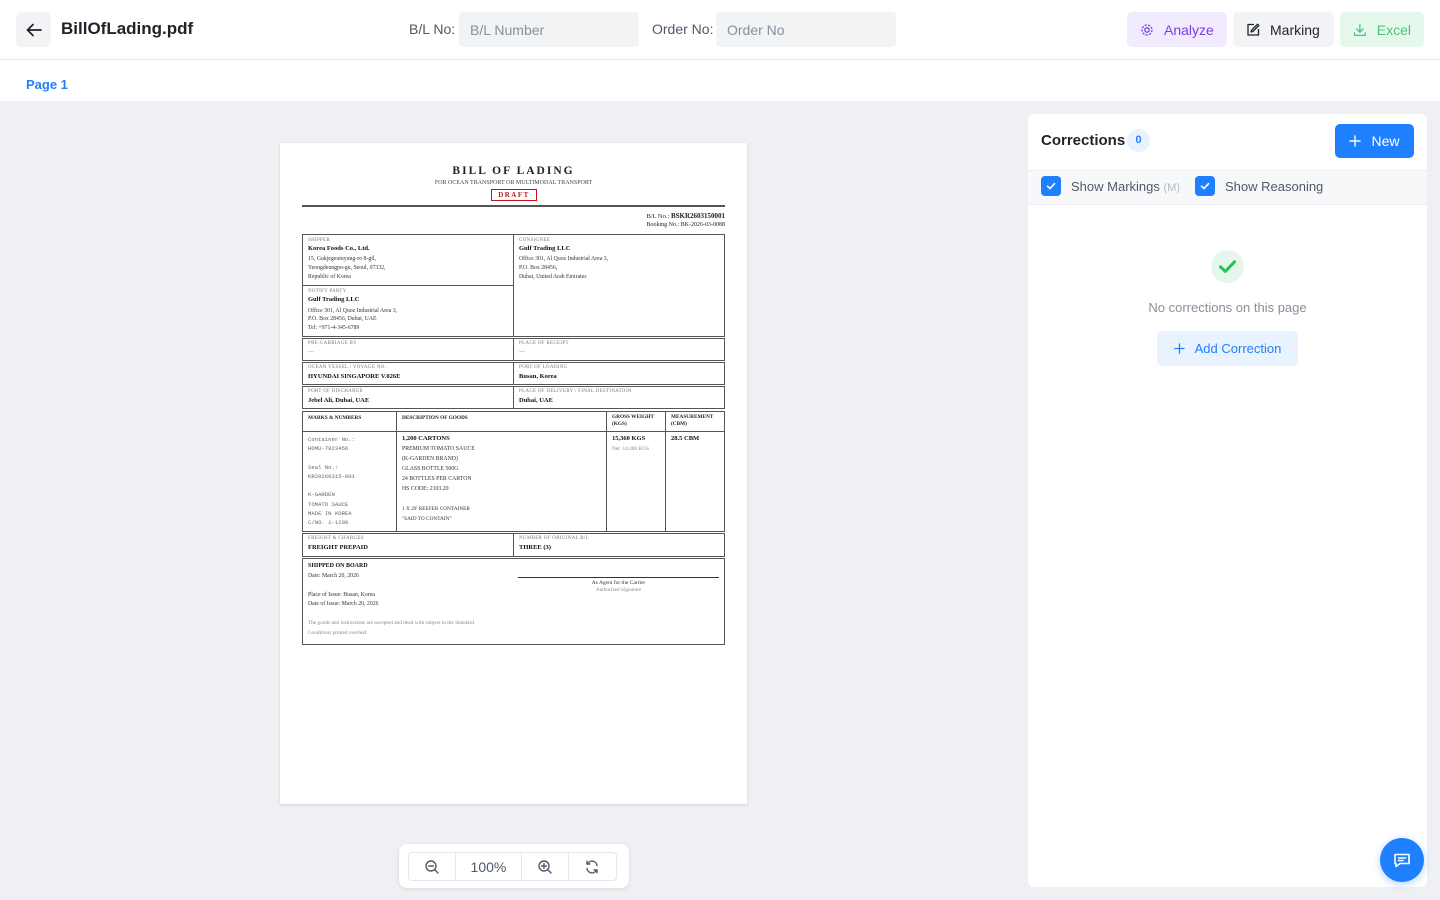 This screenshot has width=1440, height=900. I want to click on new-correction-button: New, so click(1374, 141).